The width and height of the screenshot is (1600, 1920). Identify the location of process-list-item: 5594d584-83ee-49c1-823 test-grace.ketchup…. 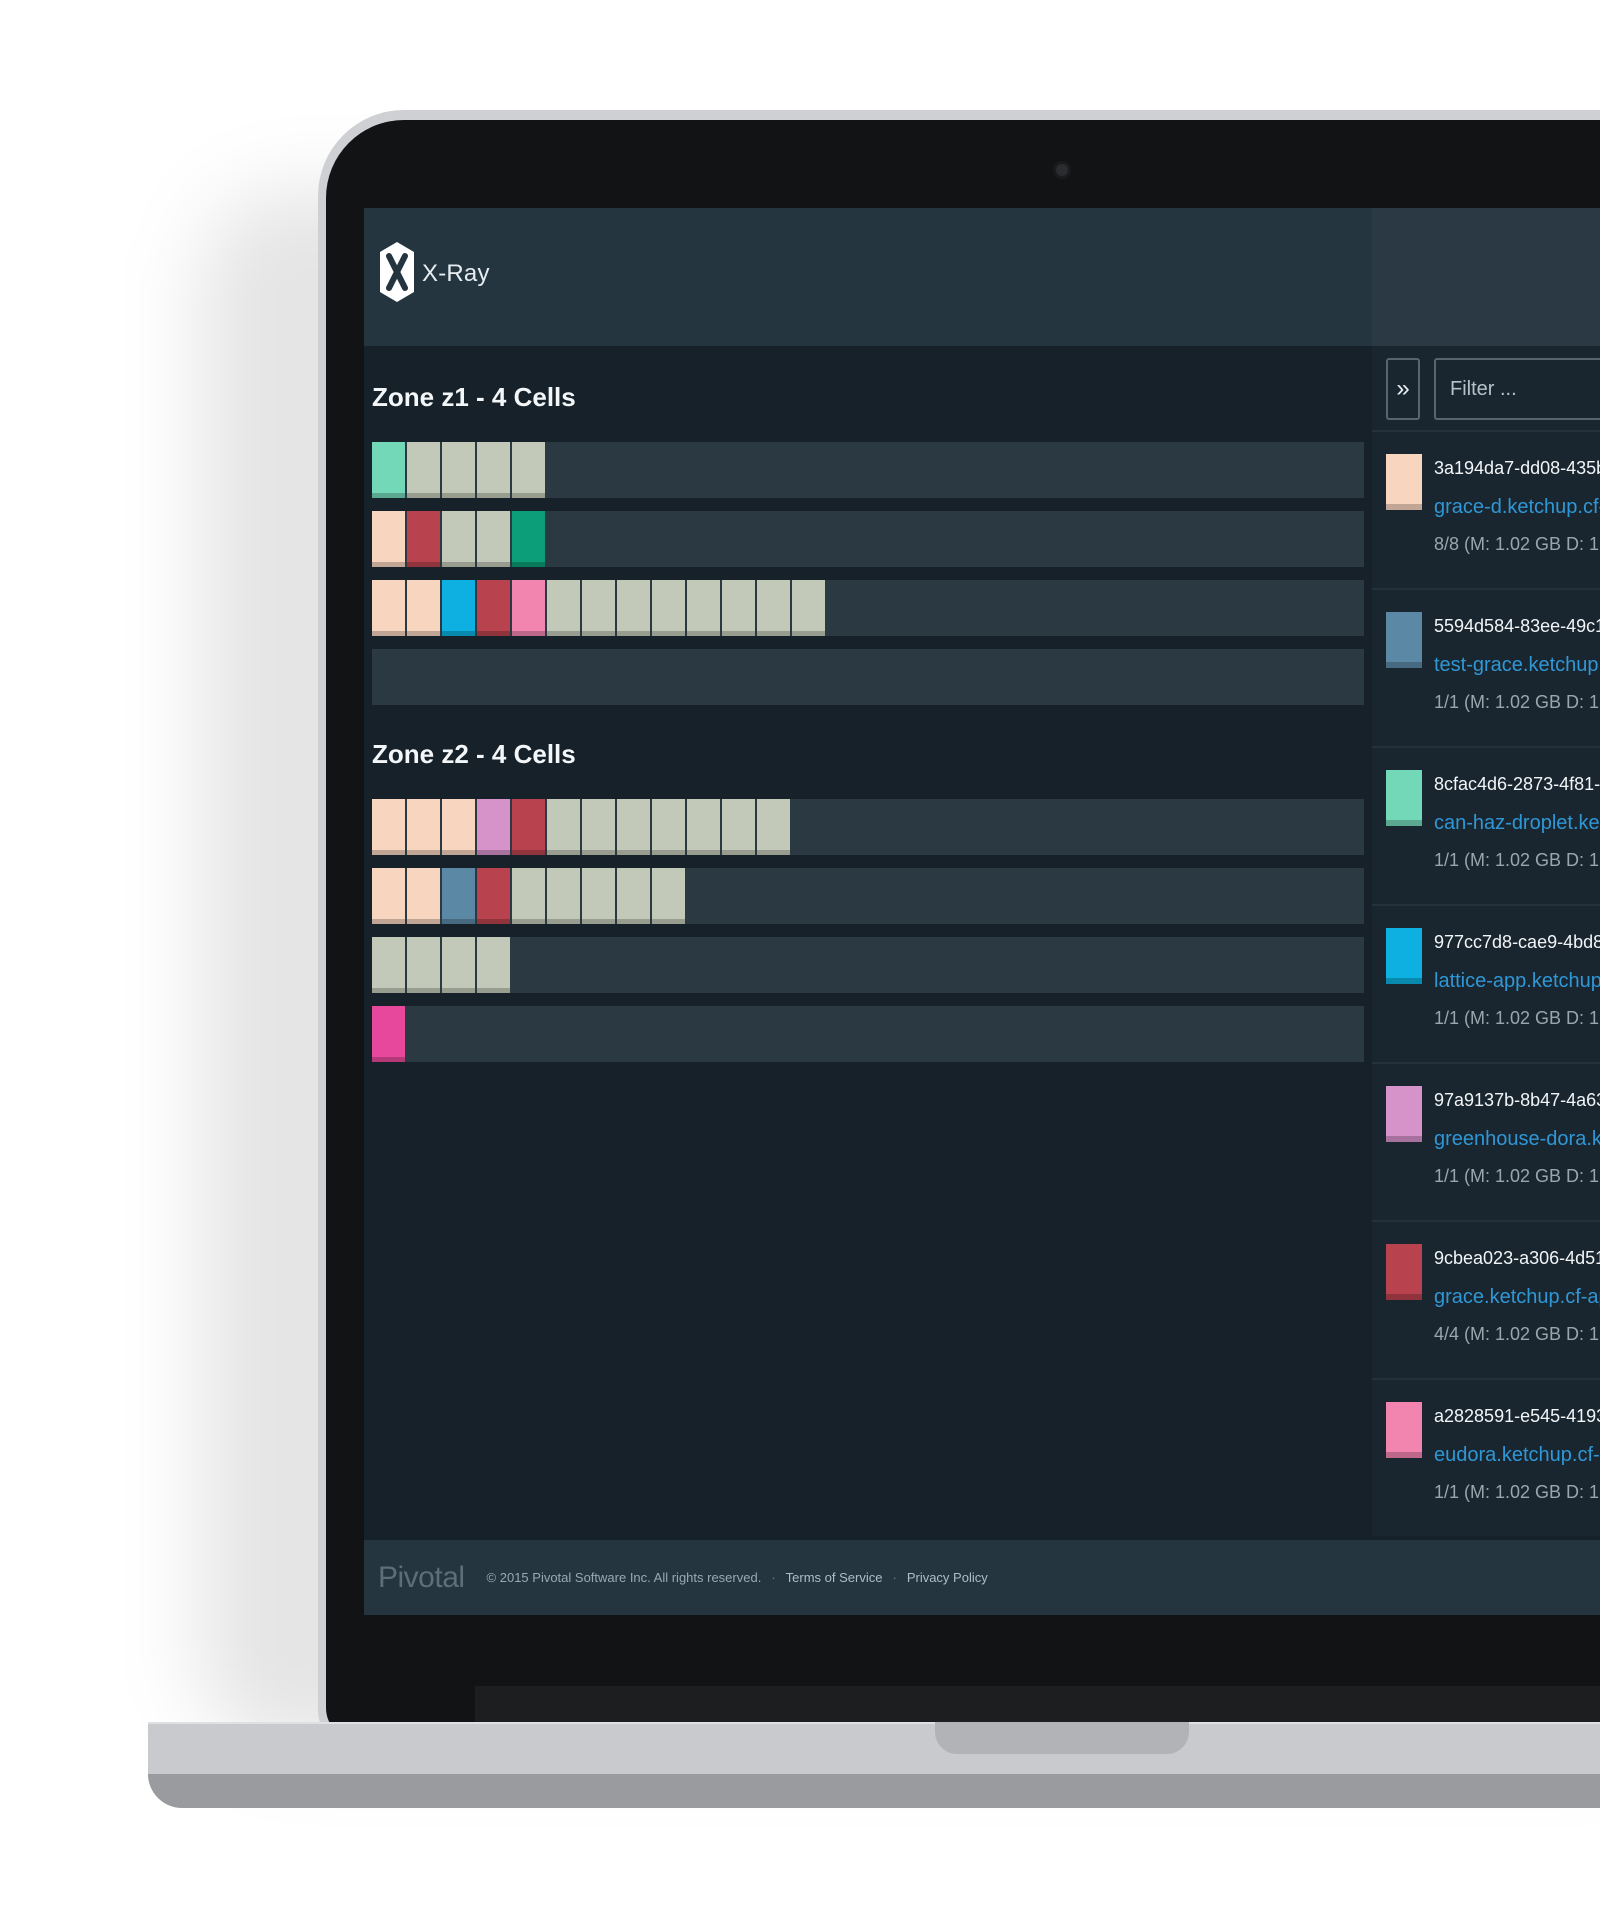
(1486, 667).